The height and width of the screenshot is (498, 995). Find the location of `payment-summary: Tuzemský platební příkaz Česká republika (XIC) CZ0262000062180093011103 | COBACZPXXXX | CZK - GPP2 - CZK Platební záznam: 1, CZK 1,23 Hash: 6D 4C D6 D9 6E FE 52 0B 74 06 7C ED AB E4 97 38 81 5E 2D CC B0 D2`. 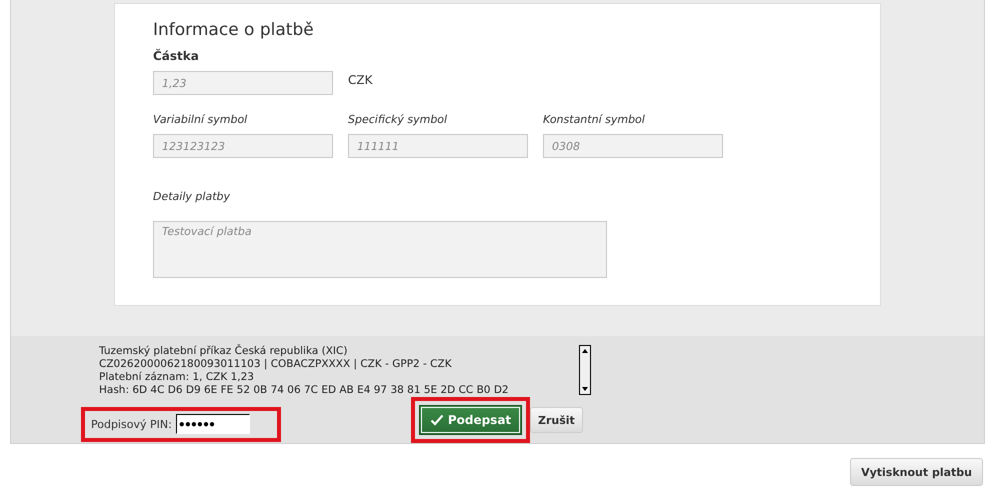

payment-summary: Tuzemský platební příkaz Česká republika (XIC) CZ0262000062180093011103 | COBACZPXXXX | CZK - GPP2 - CZK Platební záznam: 1, CZK 1,23 Hash: 6D 4C D6 D9 6E FE 52 0B 74 06 7C ED AB E4 97 38 81 5E 2D CC B0 D2 is located at coordinates (304, 371).